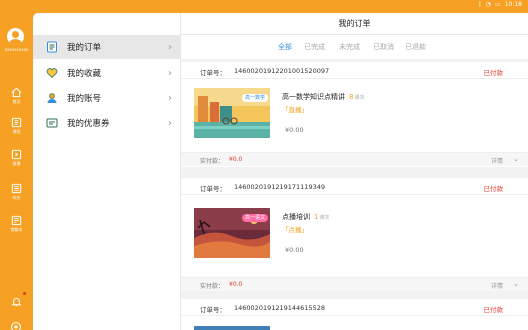  What do you see at coordinates (295, 230) in the screenshot?
I see `course-type-tag: 「点播」` at bounding box center [295, 230].